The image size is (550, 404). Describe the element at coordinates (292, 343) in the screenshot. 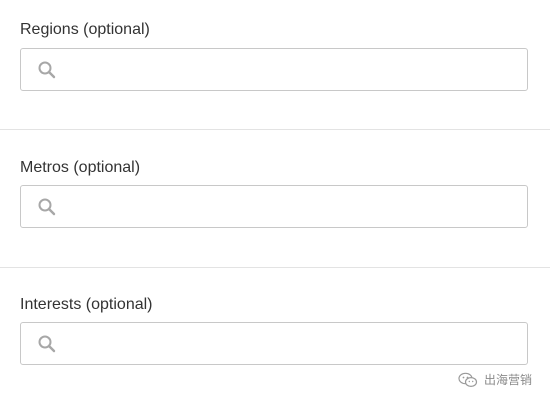

I see `interests-input` at that location.